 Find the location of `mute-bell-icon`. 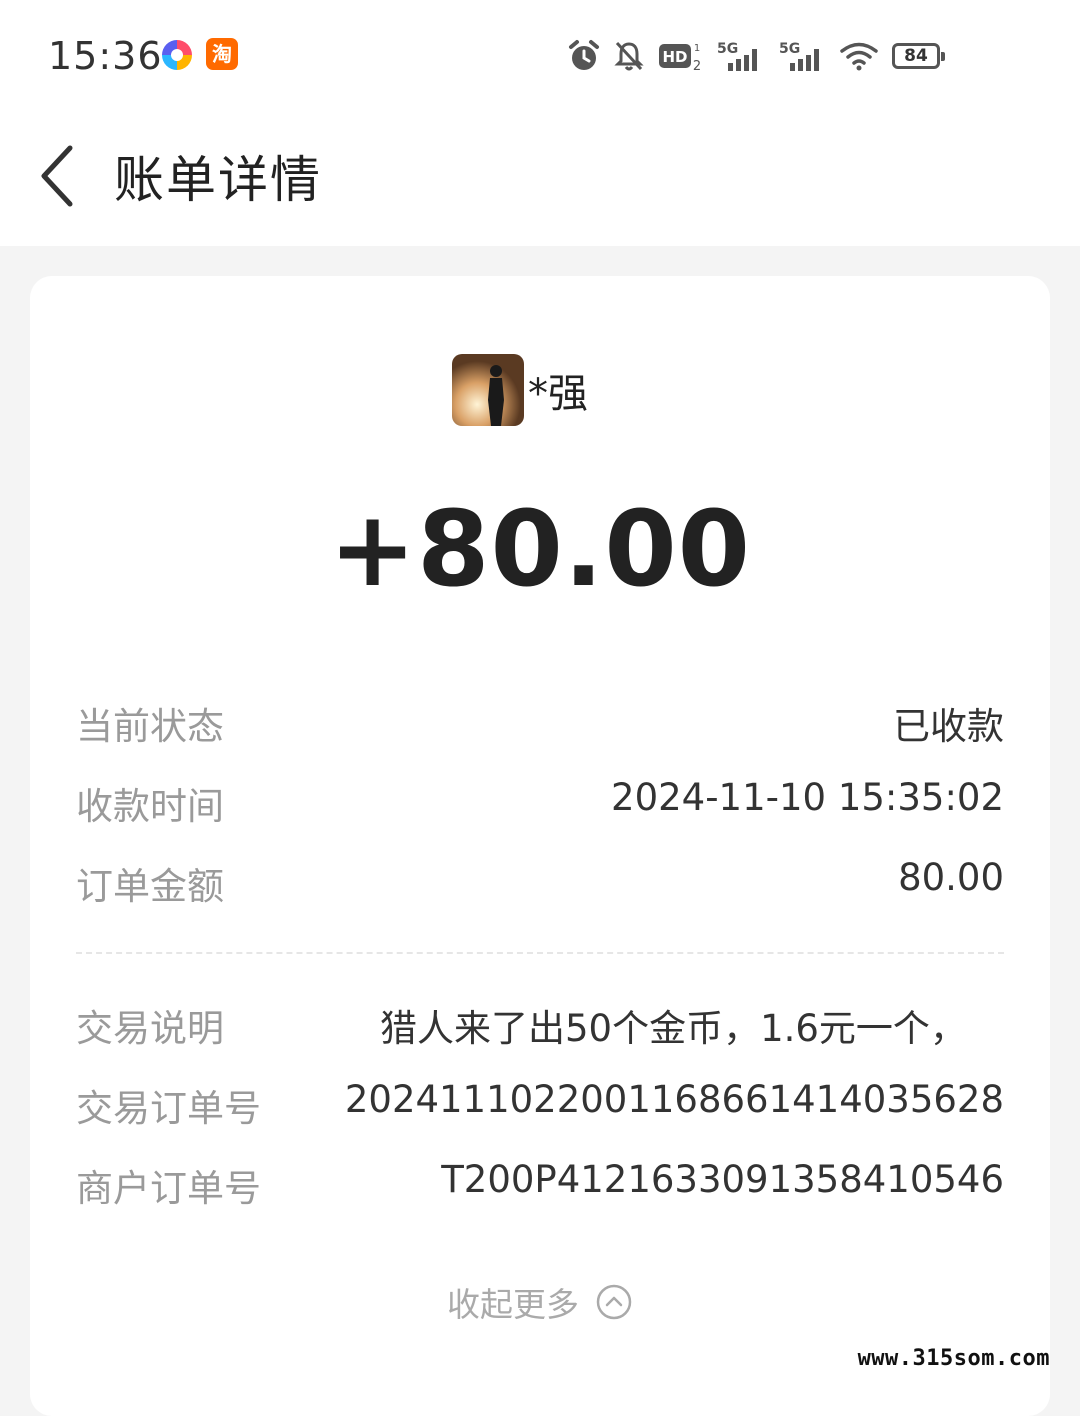

mute-bell-icon is located at coordinates (629, 56).